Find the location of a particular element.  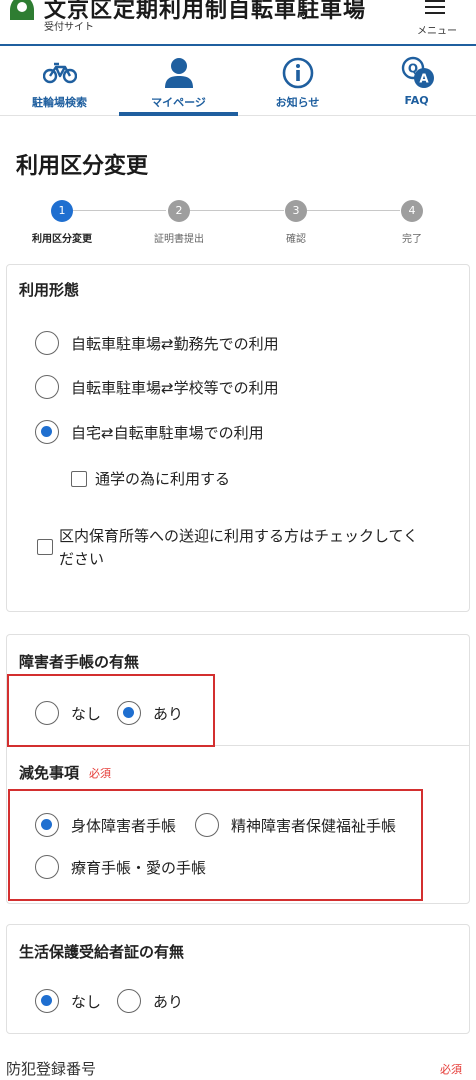

usage-option-label: 自宅⇄自転車駐車場での利用 is located at coordinates (167, 432).